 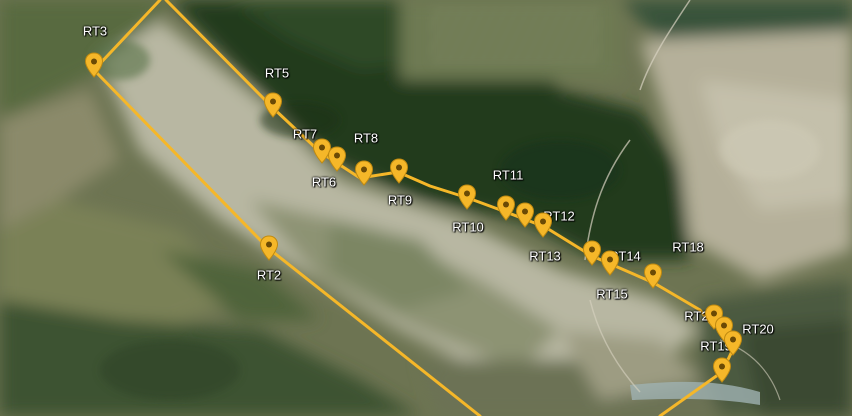 I want to click on marker-label-rt2: RT2, so click(x=269, y=275).